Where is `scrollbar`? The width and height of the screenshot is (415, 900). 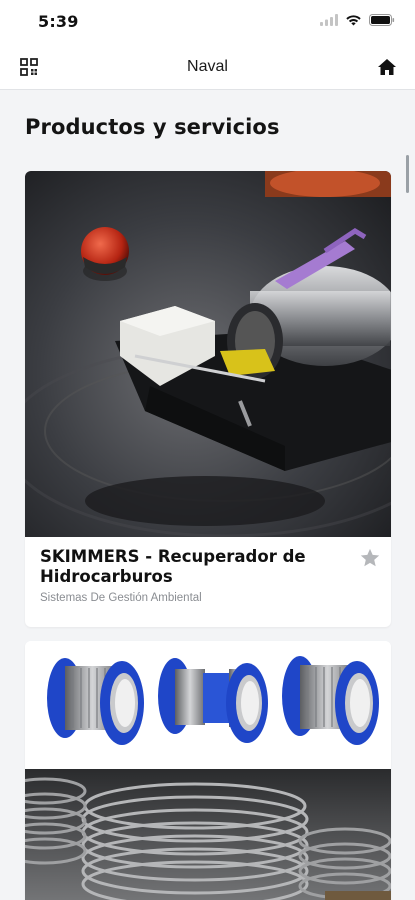
scrollbar is located at coordinates (407, 174).